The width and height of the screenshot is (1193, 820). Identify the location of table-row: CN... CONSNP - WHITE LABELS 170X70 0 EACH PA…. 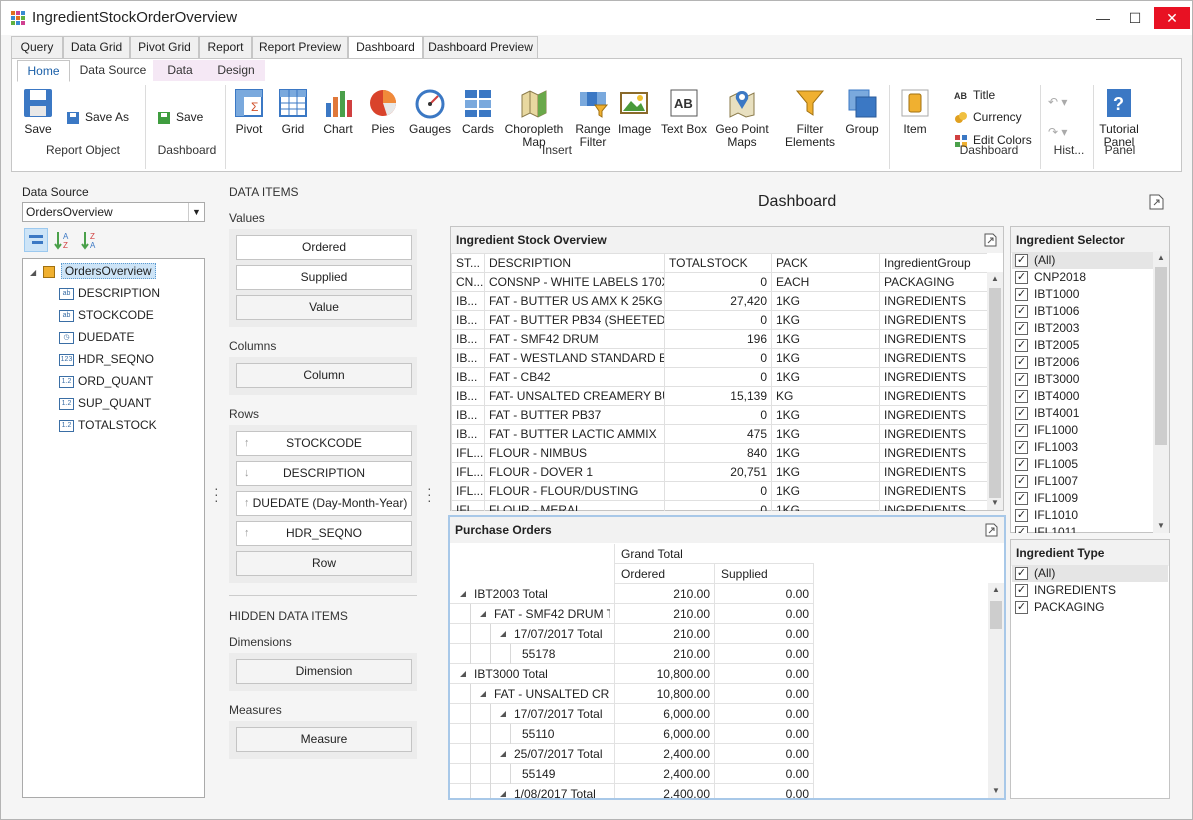
(719, 282).